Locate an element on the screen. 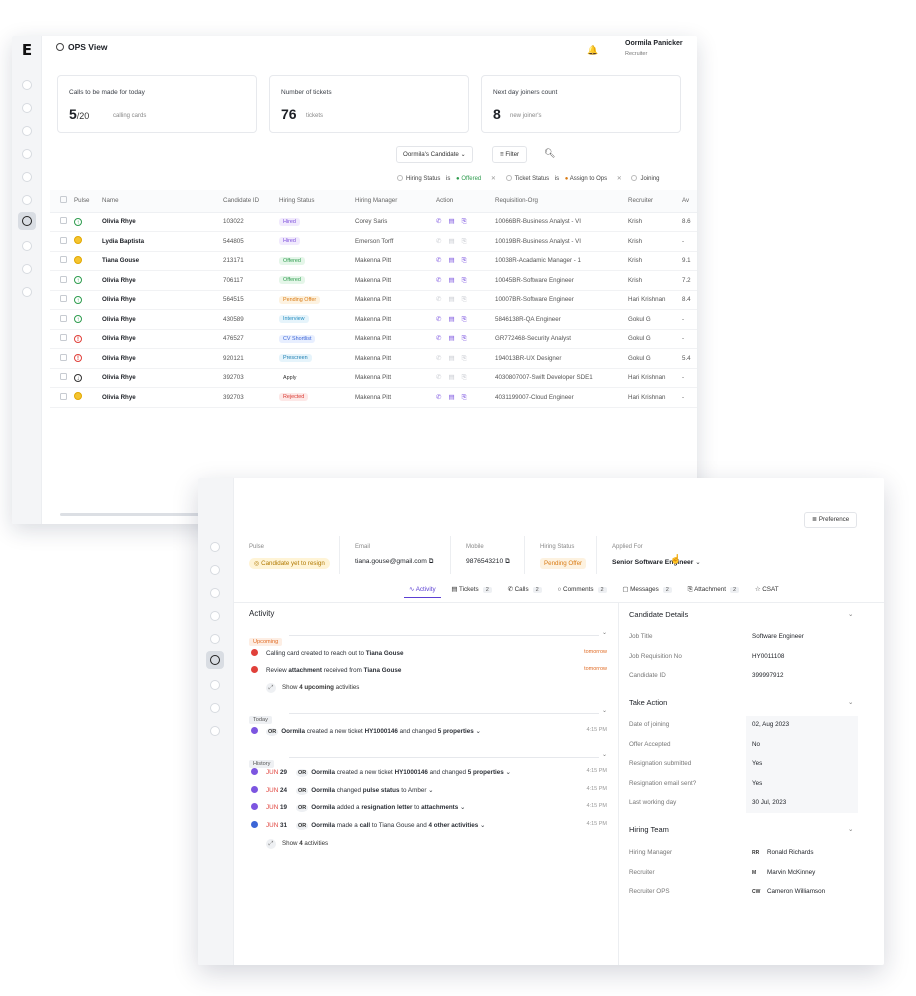 This screenshot has height=996, width=916. hiring-status-badge: Pending Offer is located at coordinates (563, 563).